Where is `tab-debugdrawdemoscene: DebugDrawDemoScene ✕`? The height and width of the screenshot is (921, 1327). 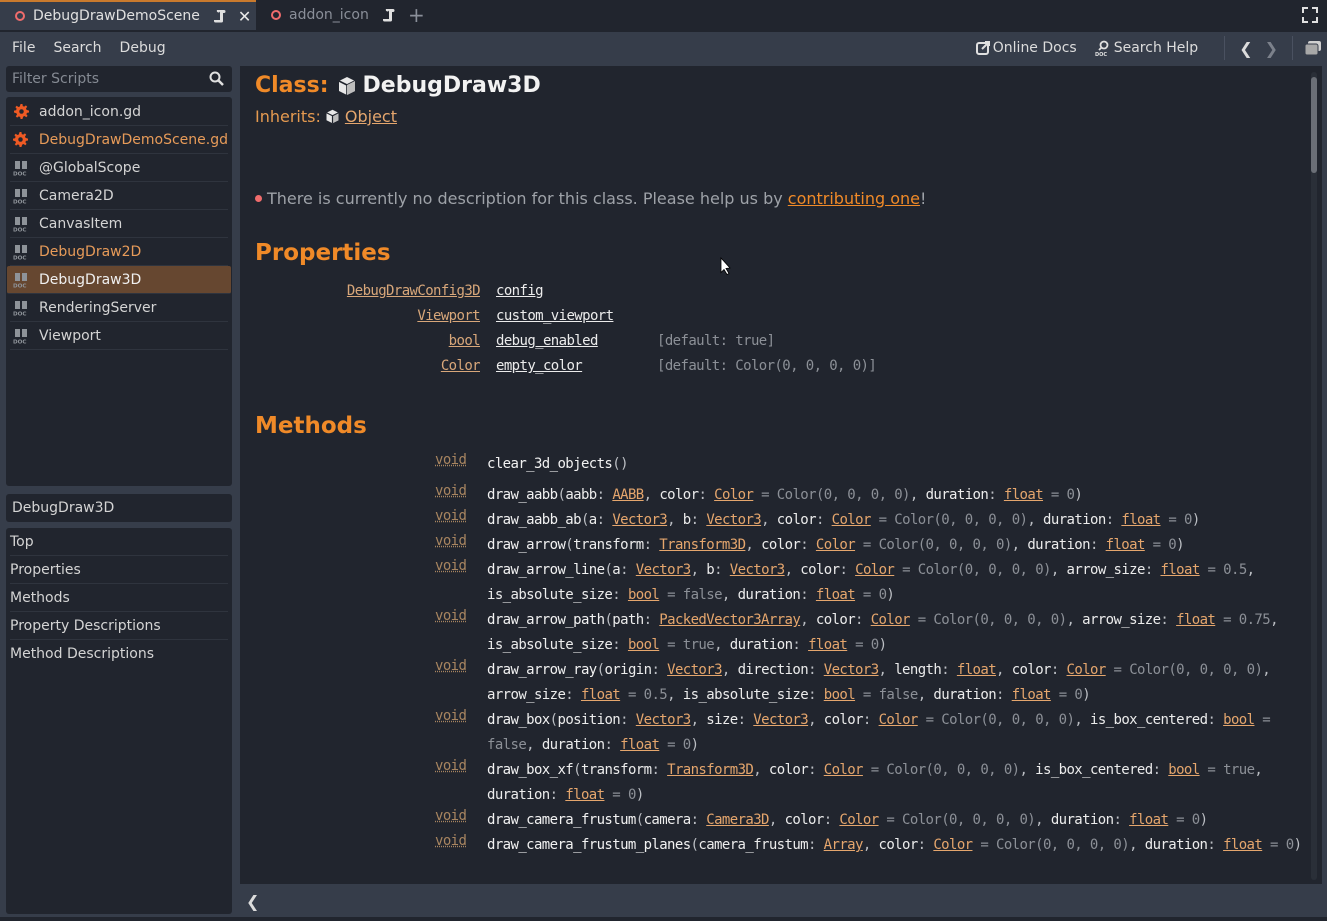
tab-debugdrawdemoscene: DebugDrawDemoScene ✕ is located at coordinates (128, 15).